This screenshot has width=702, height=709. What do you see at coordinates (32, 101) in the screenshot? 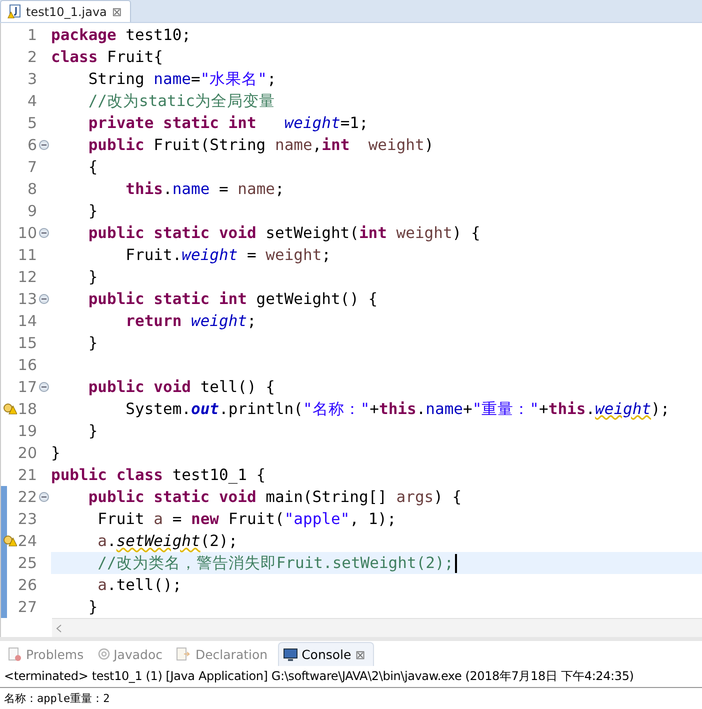
I see `line-number: 4` at bounding box center [32, 101].